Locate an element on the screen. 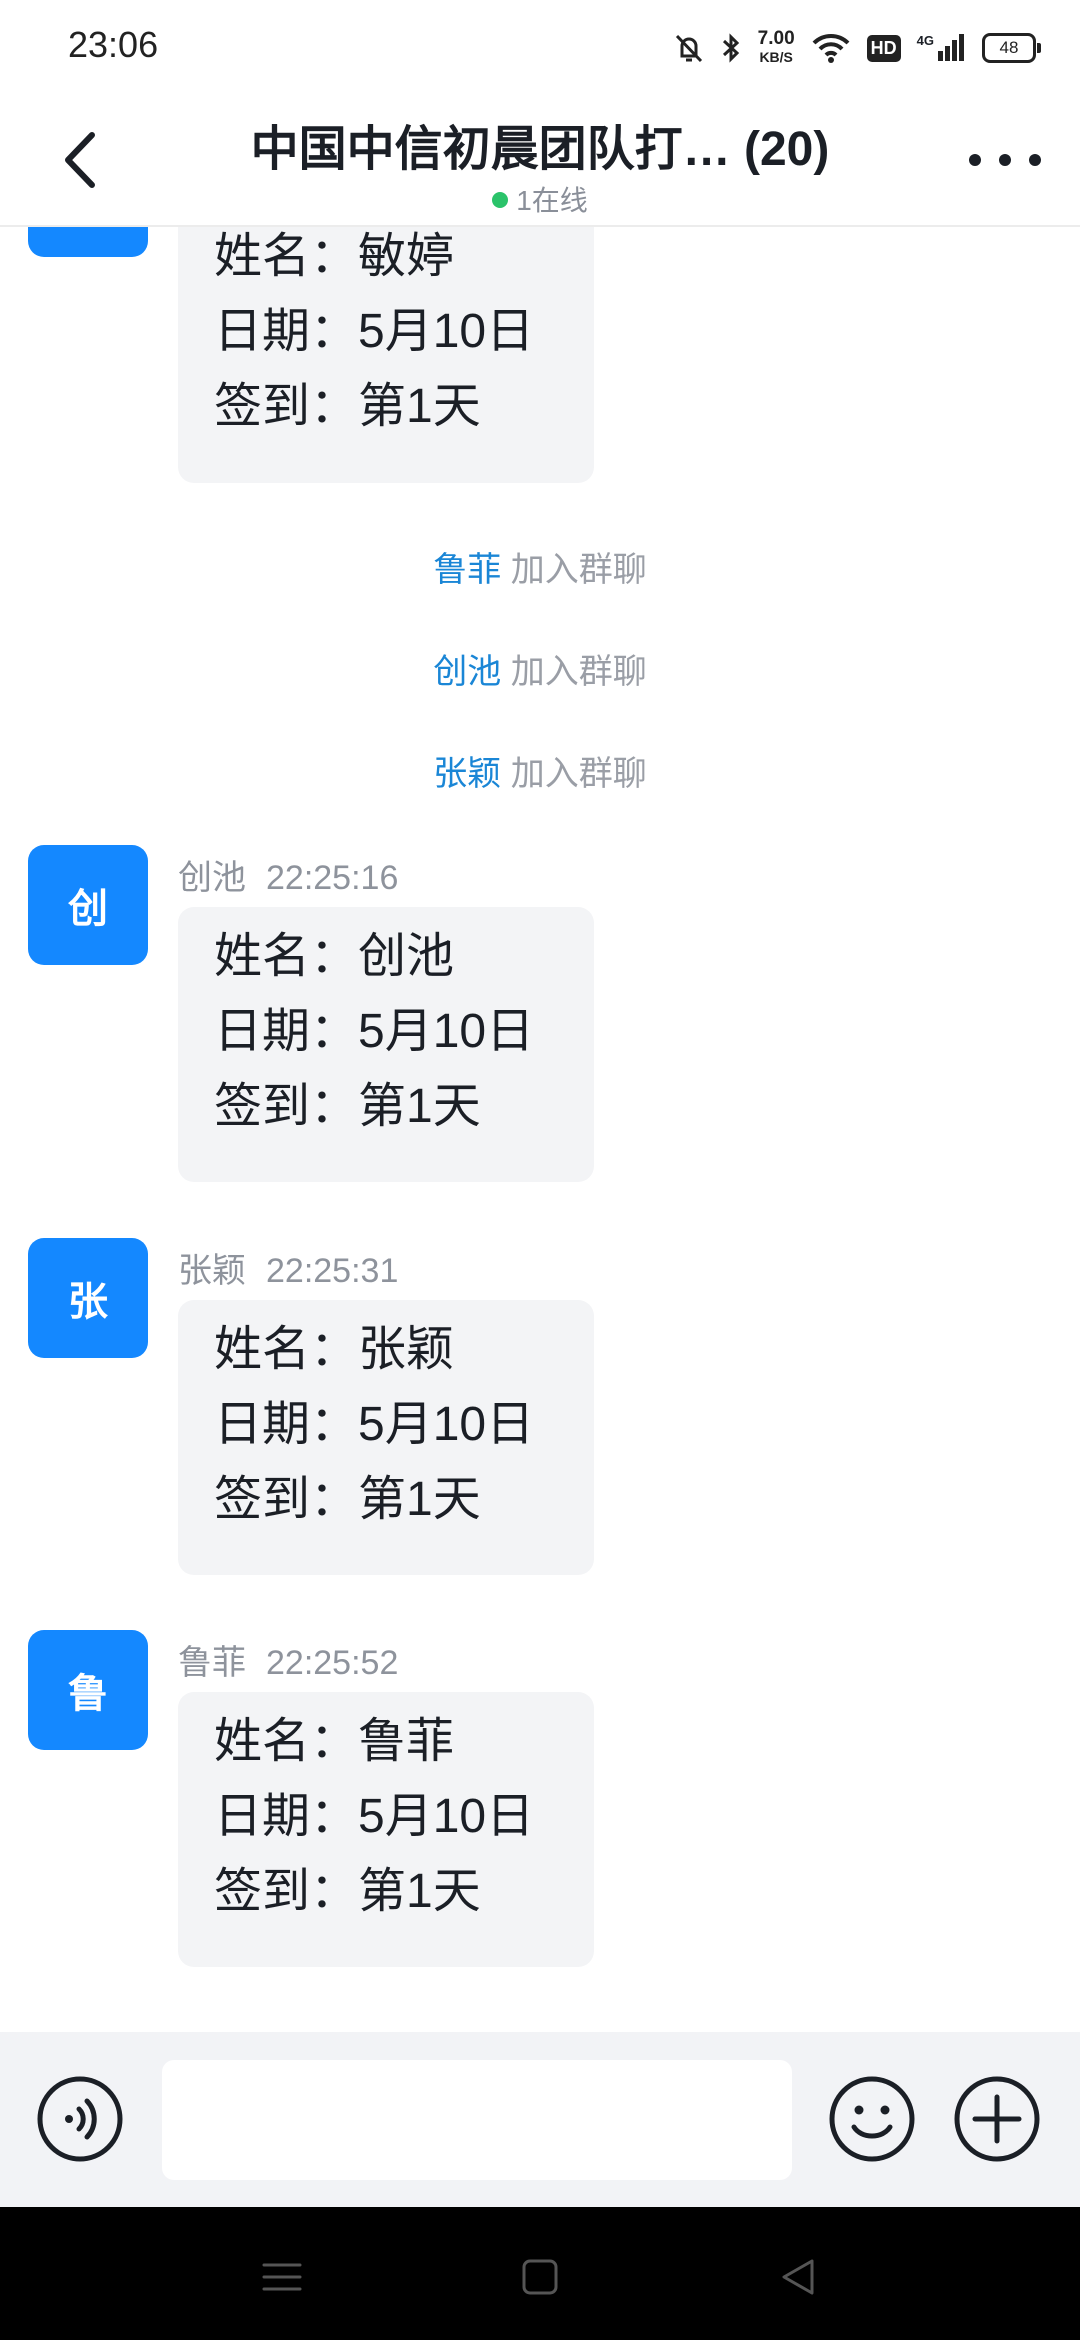 This screenshot has height=2340, width=1080. status-time: 23:06 is located at coordinates (113, 44).